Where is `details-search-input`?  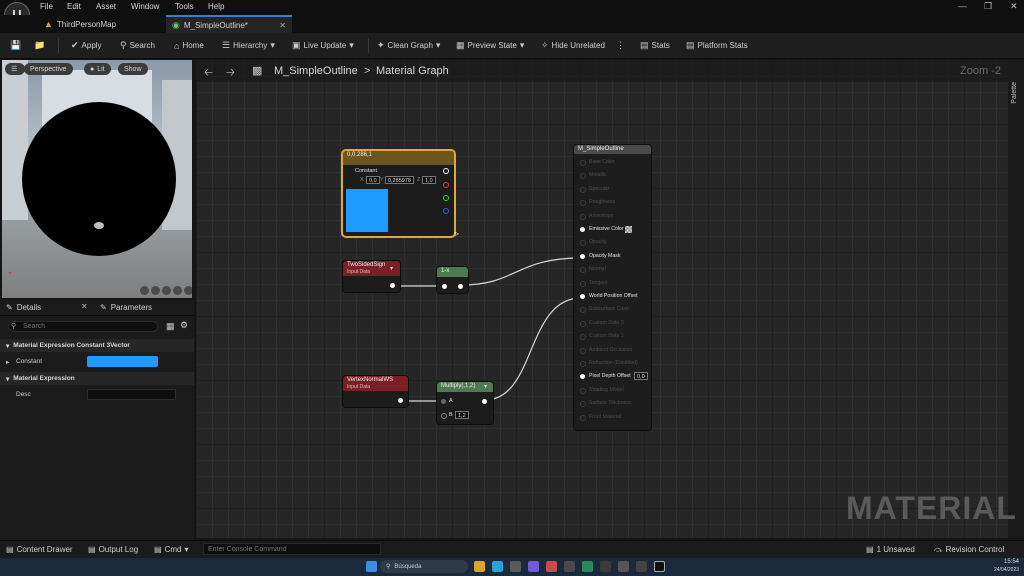
details-search-input is located at coordinates (83, 326).